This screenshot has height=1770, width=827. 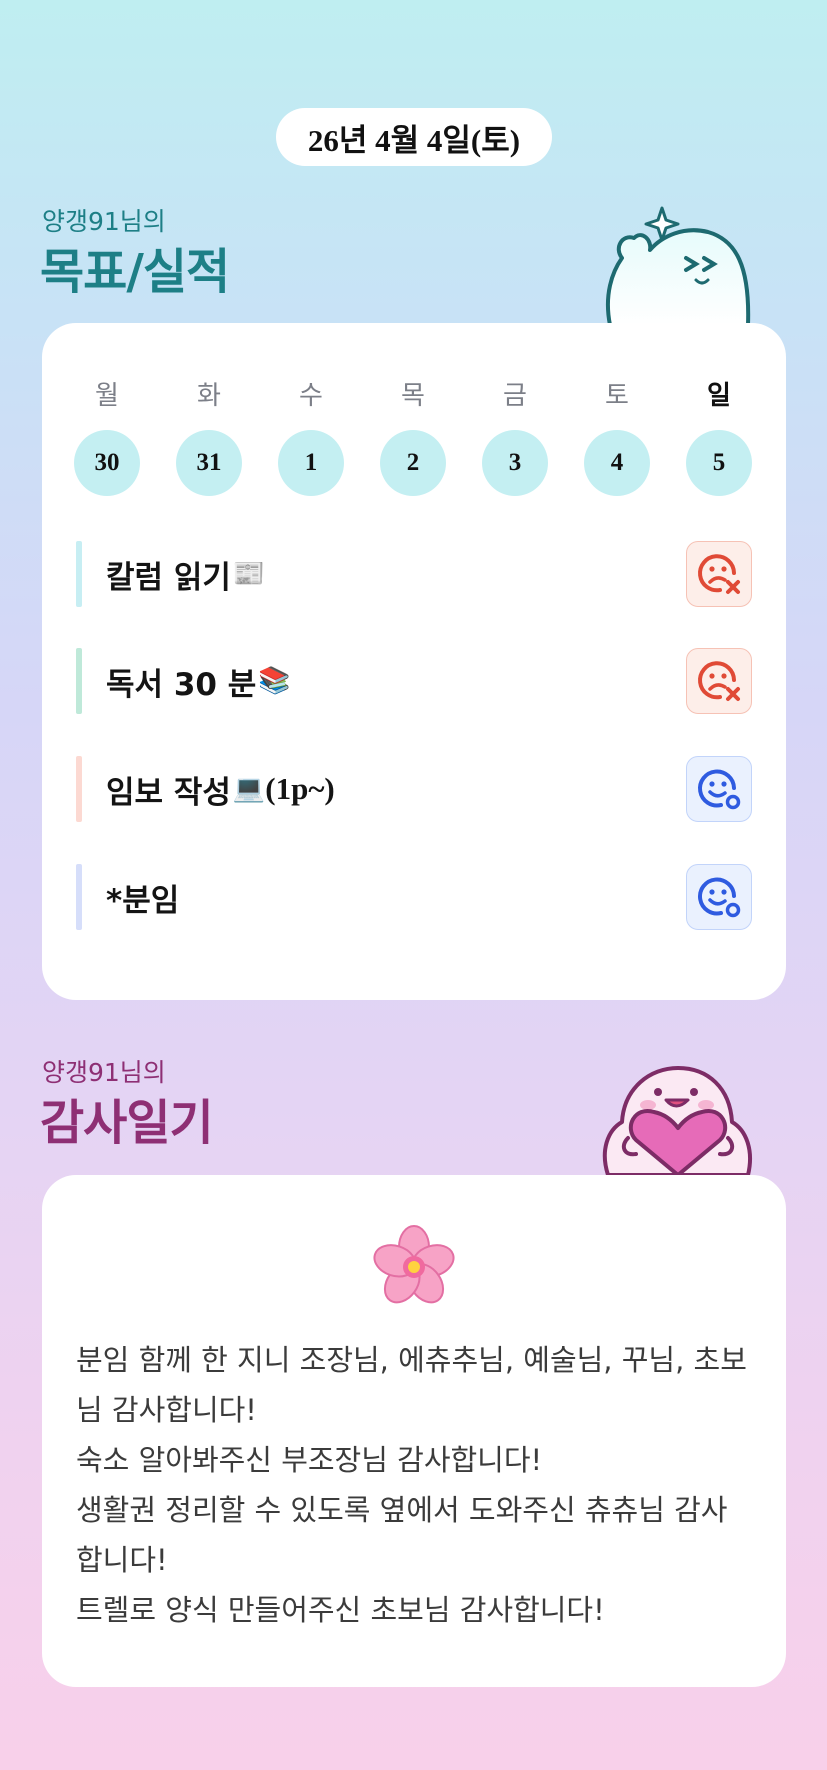 What do you see at coordinates (311, 463) in the screenshot?
I see `date-circle: 1` at bounding box center [311, 463].